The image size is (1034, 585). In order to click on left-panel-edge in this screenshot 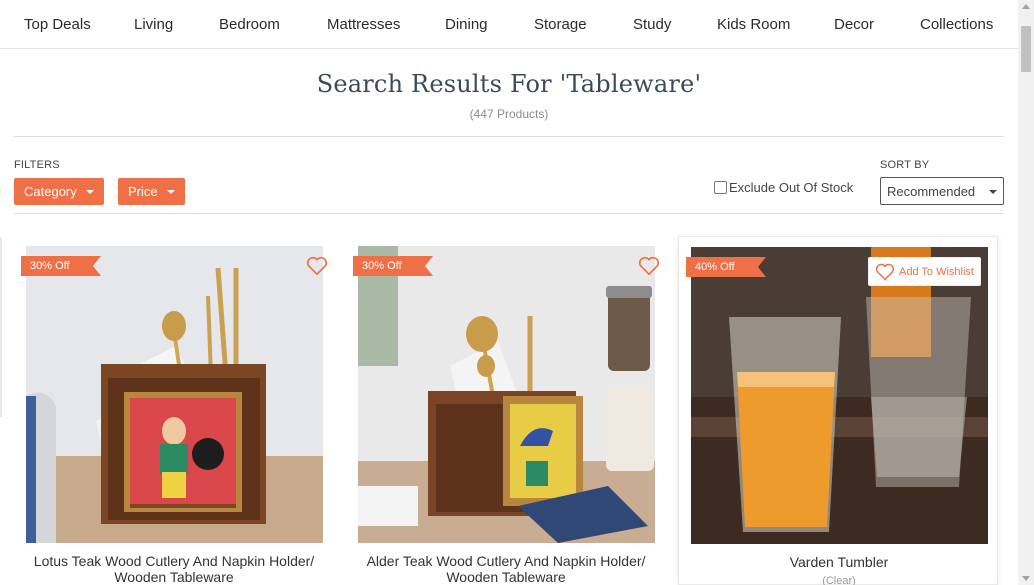, I will do `click(1, 327)`.